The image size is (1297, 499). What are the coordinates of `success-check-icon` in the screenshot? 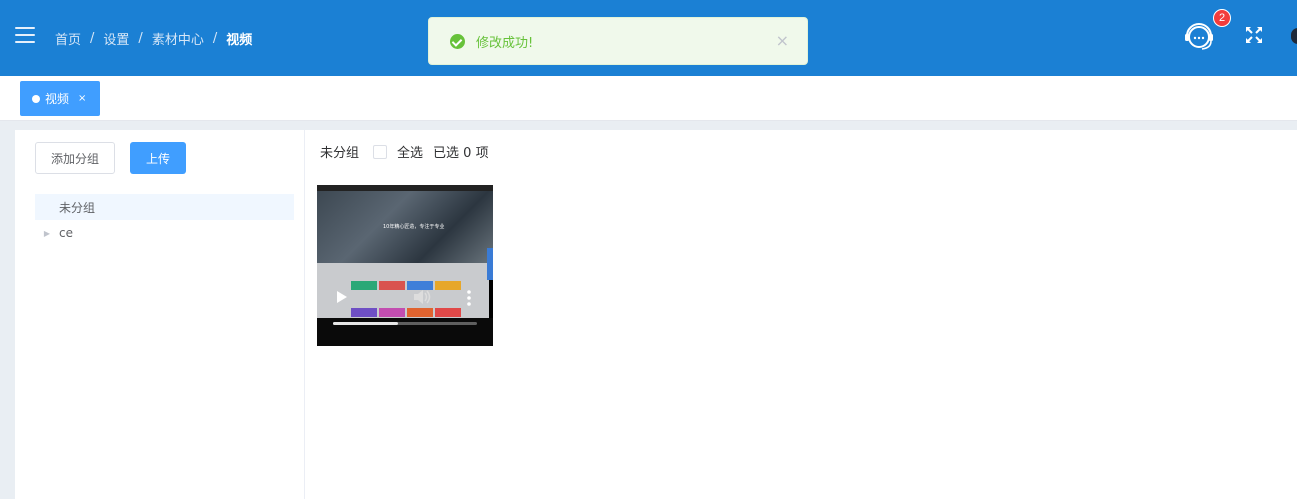 It's located at (457, 41).